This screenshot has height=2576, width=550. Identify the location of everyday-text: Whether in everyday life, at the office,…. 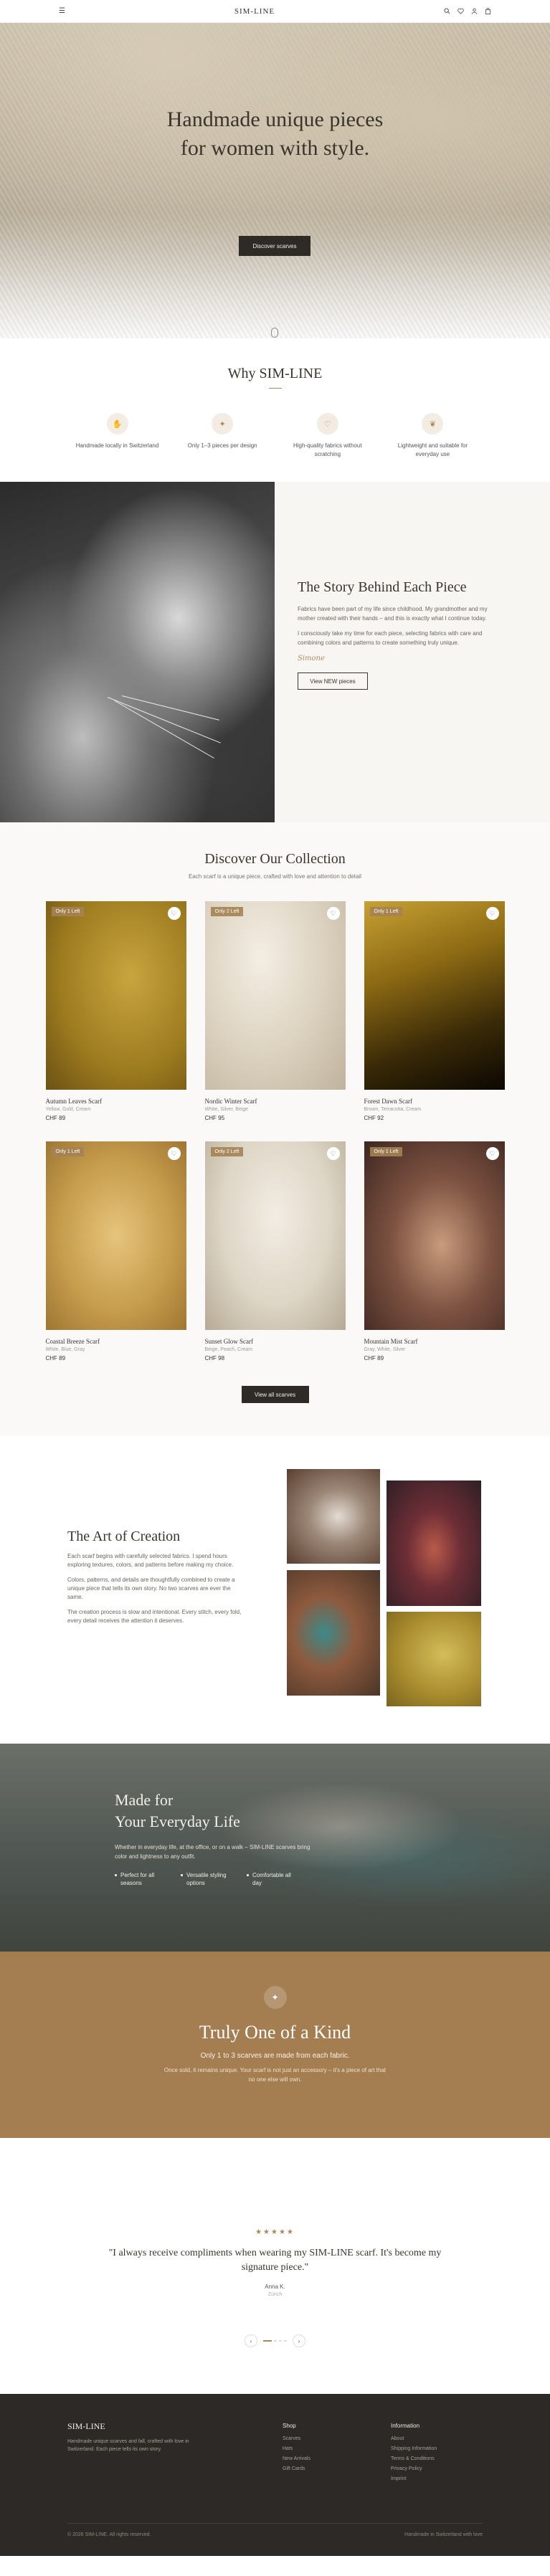
(212, 1852).